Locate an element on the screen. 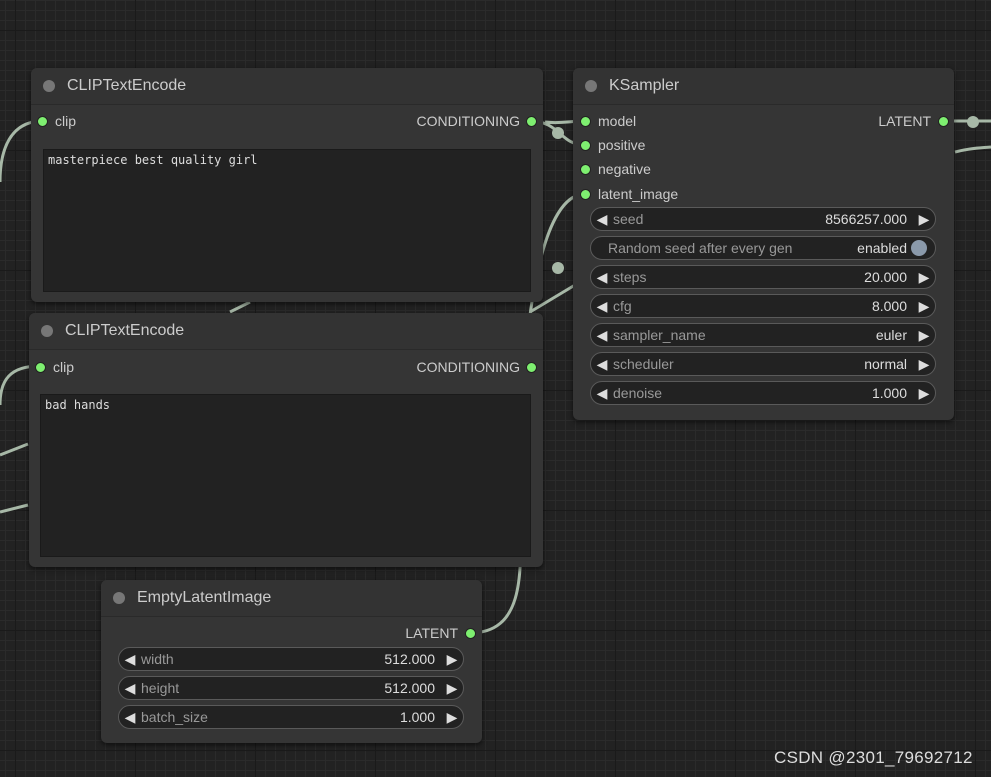  widget-value: 8566257.000 is located at coordinates (866, 219).